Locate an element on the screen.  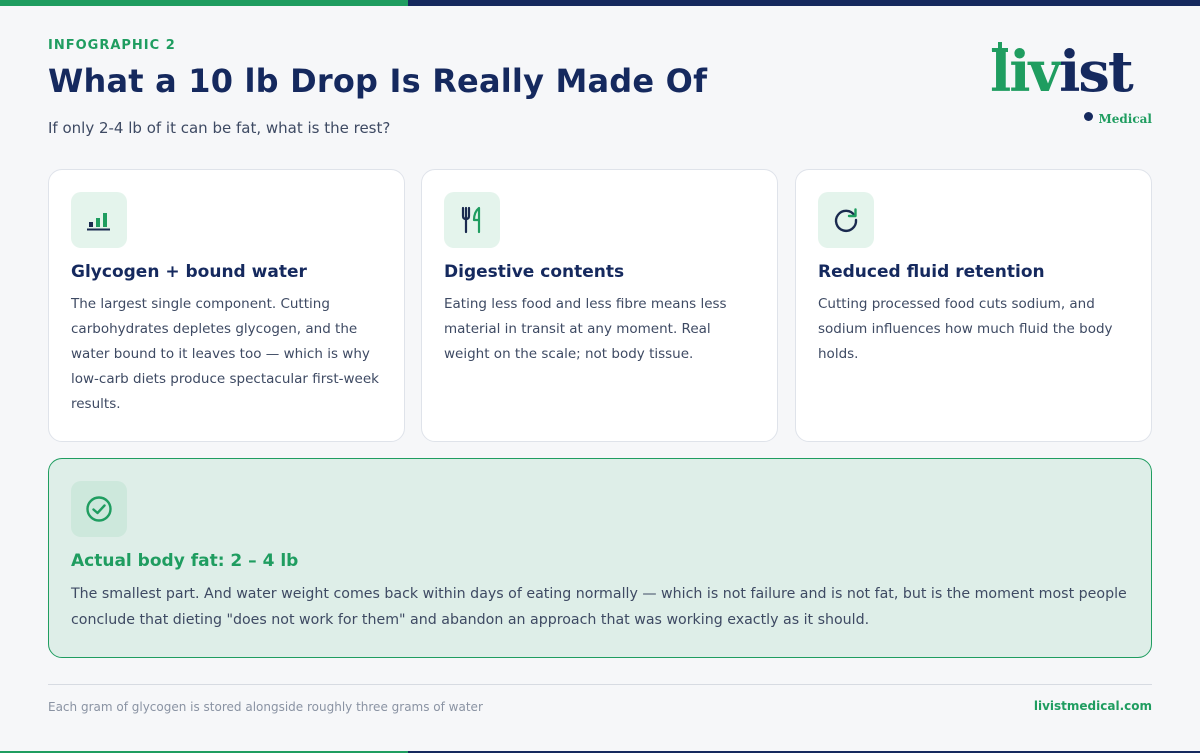
card-title: Digestive contents is located at coordinates (534, 272).